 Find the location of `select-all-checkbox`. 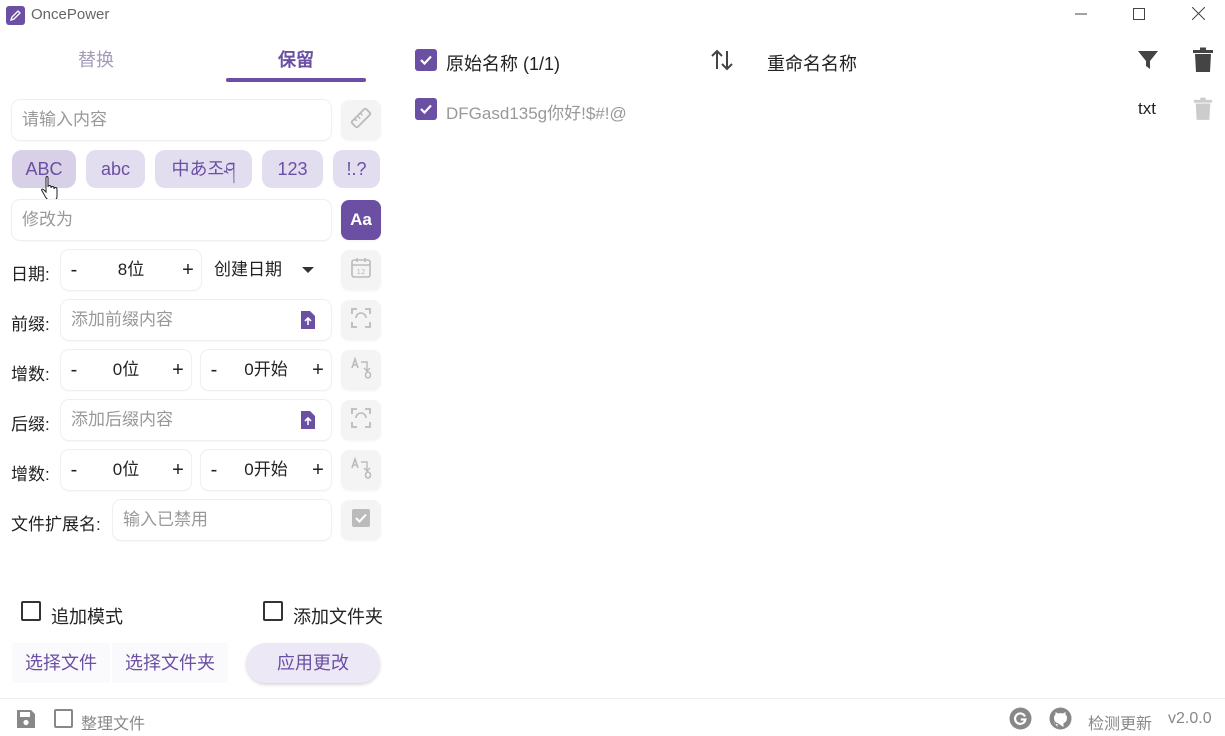

select-all-checkbox is located at coordinates (426, 60).